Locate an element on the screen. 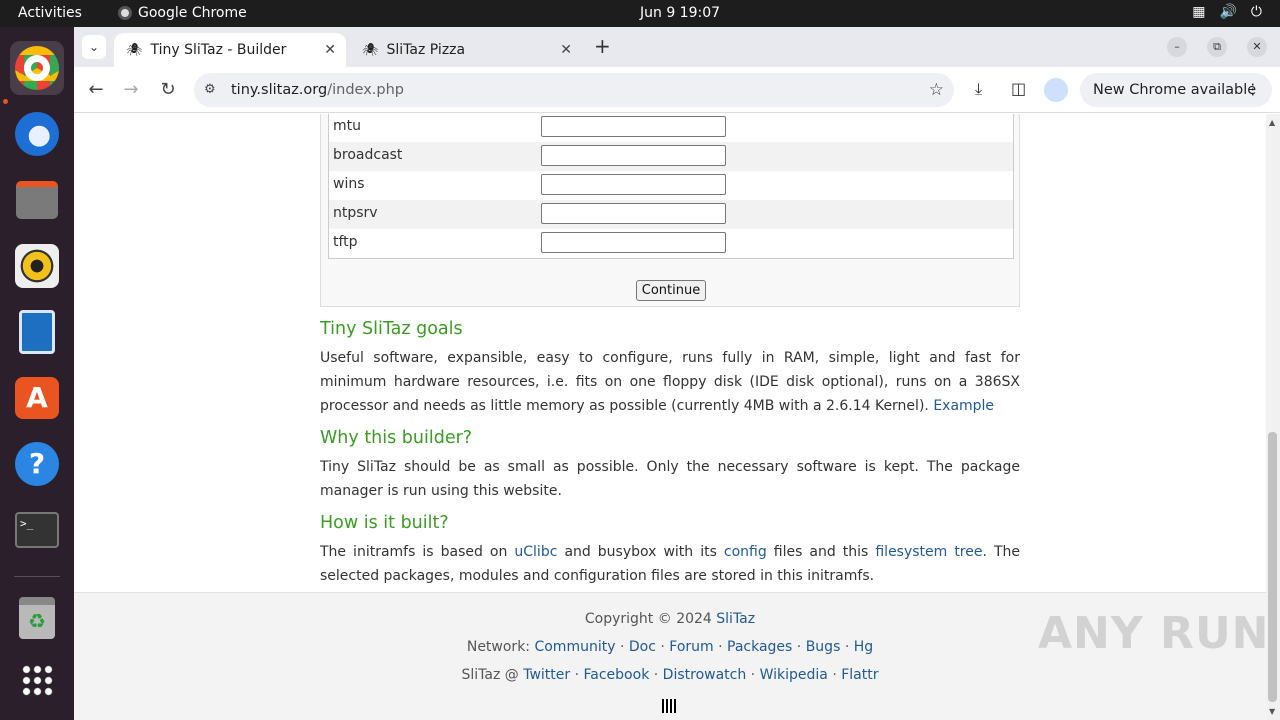  table-row: wins is located at coordinates (671, 185).